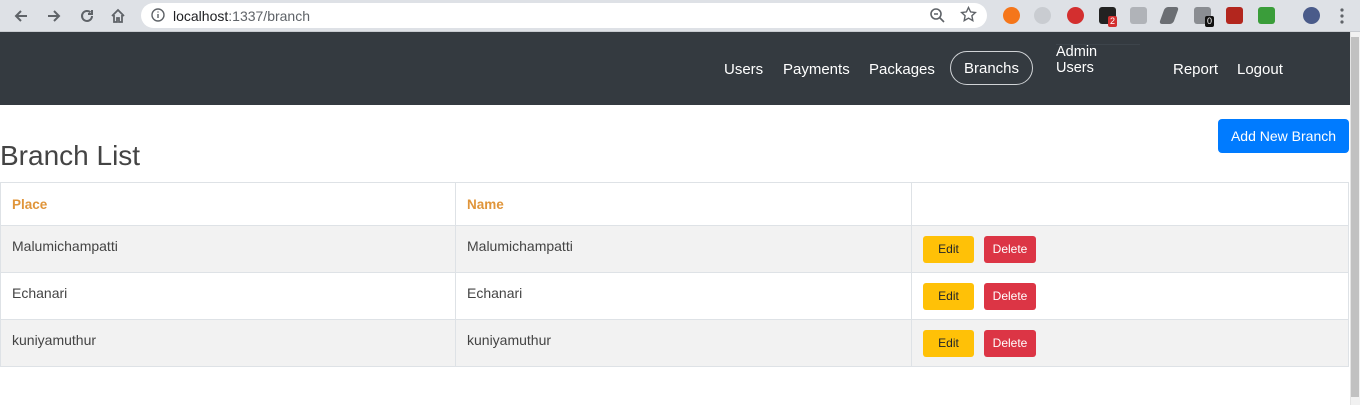 Image resolution: width=1360 pixels, height=405 pixels. I want to click on profile-avatar-icon, so click(1311, 15).